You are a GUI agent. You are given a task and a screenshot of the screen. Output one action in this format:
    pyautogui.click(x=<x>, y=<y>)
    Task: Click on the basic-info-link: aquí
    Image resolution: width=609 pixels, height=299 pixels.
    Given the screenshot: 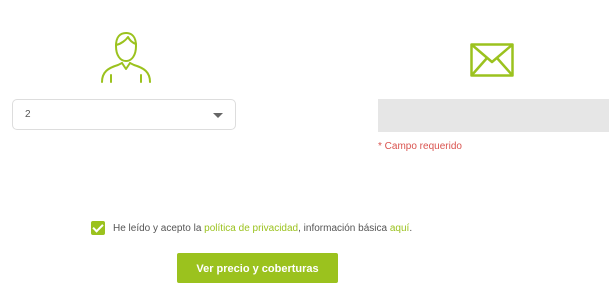 What is the action you would take?
    pyautogui.click(x=399, y=228)
    